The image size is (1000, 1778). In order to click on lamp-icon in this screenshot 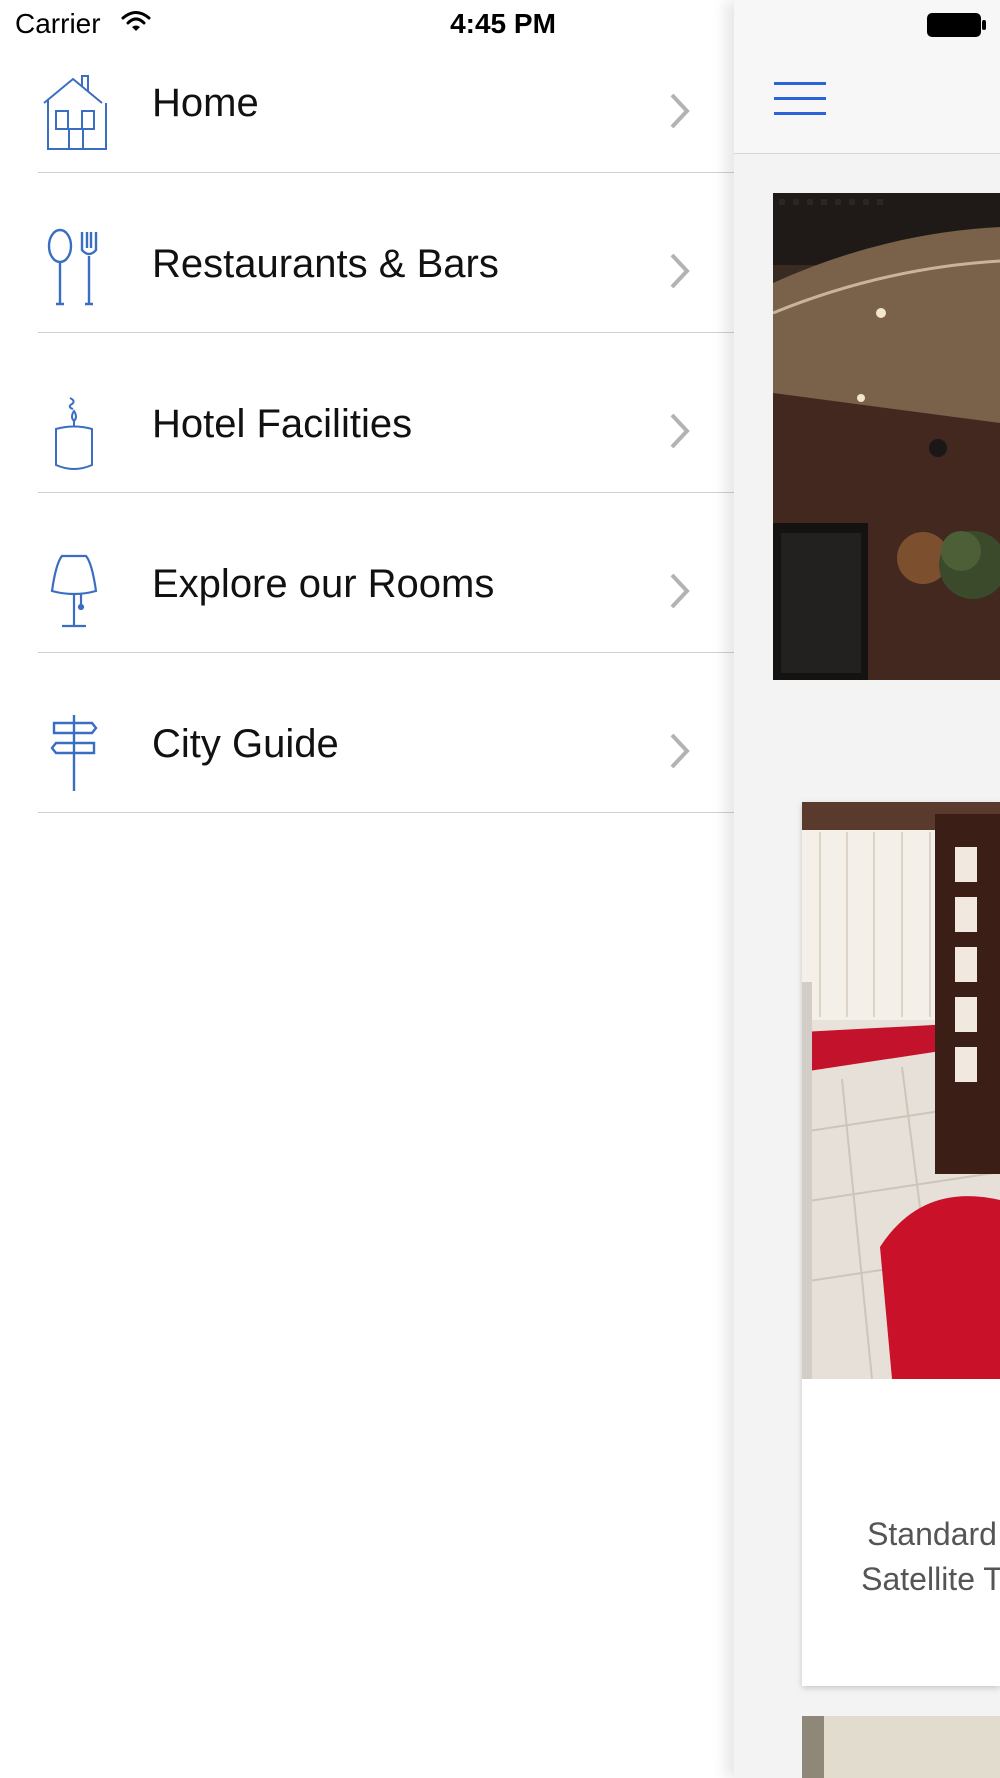, I will do `click(75, 593)`.